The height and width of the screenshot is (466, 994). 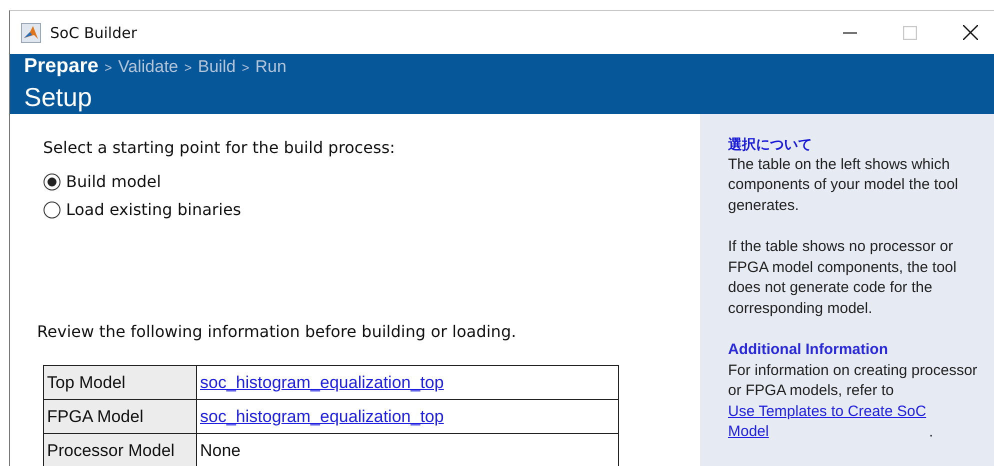 What do you see at coordinates (31, 32) in the screenshot?
I see `app-logo-icon` at bounding box center [31, 32].